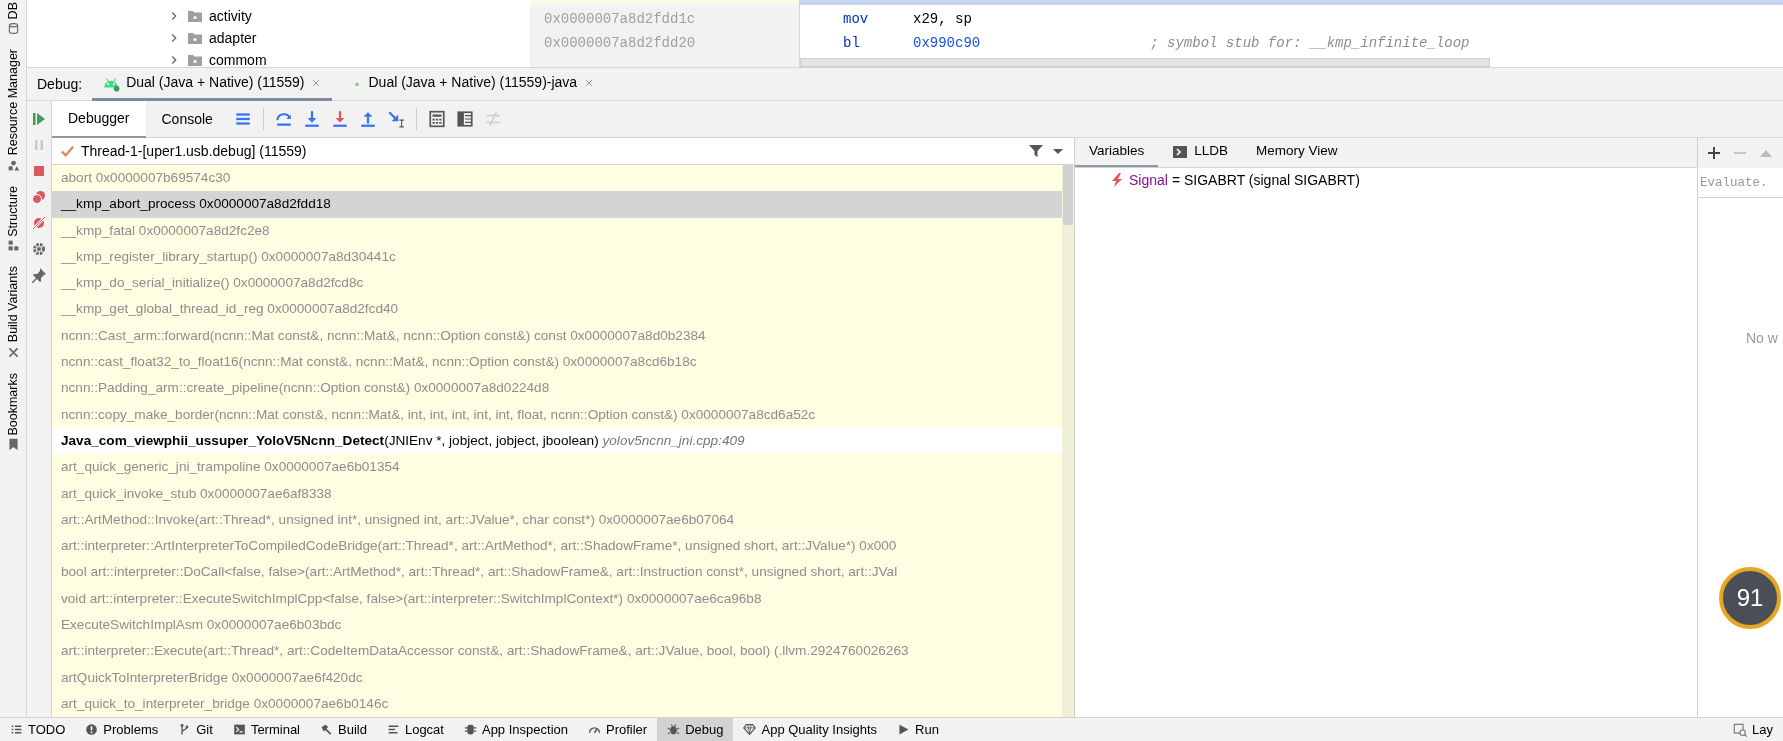 Image resolution: width=1783 pixels, height=741 pixels. I want to click on settings-icon, so click(39, 249).